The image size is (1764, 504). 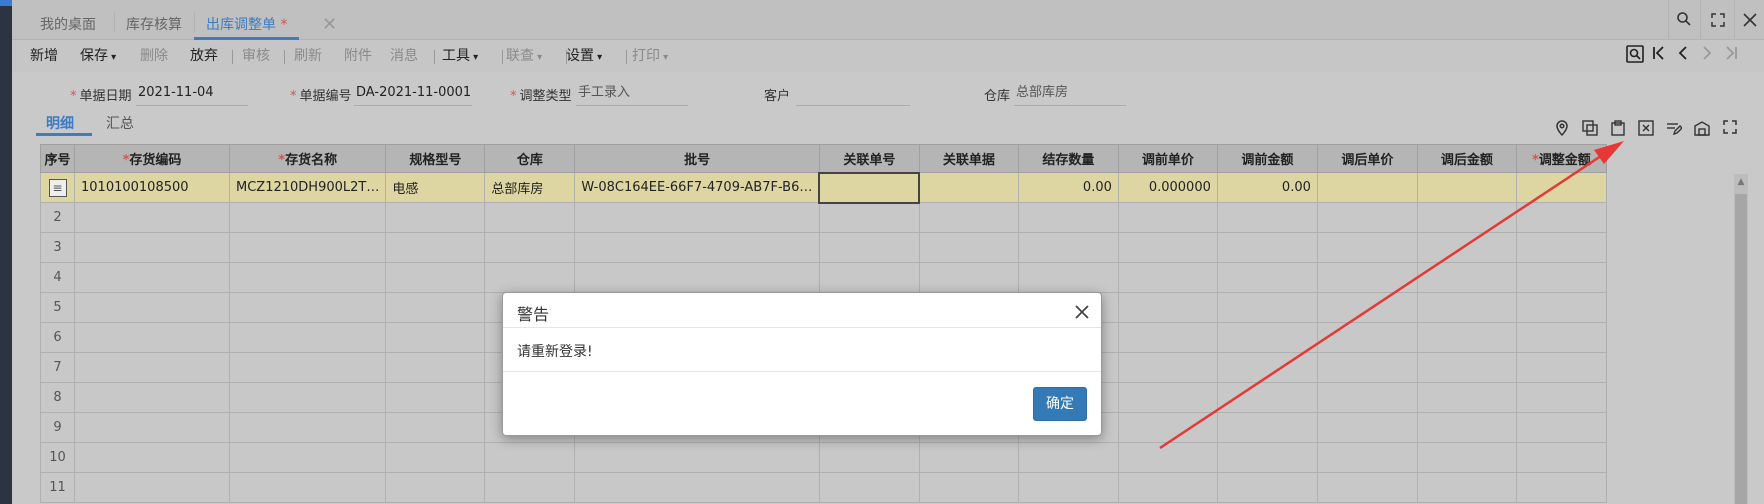 I want to click on row-drag-icon: ≡, so click(x=57, y=187).